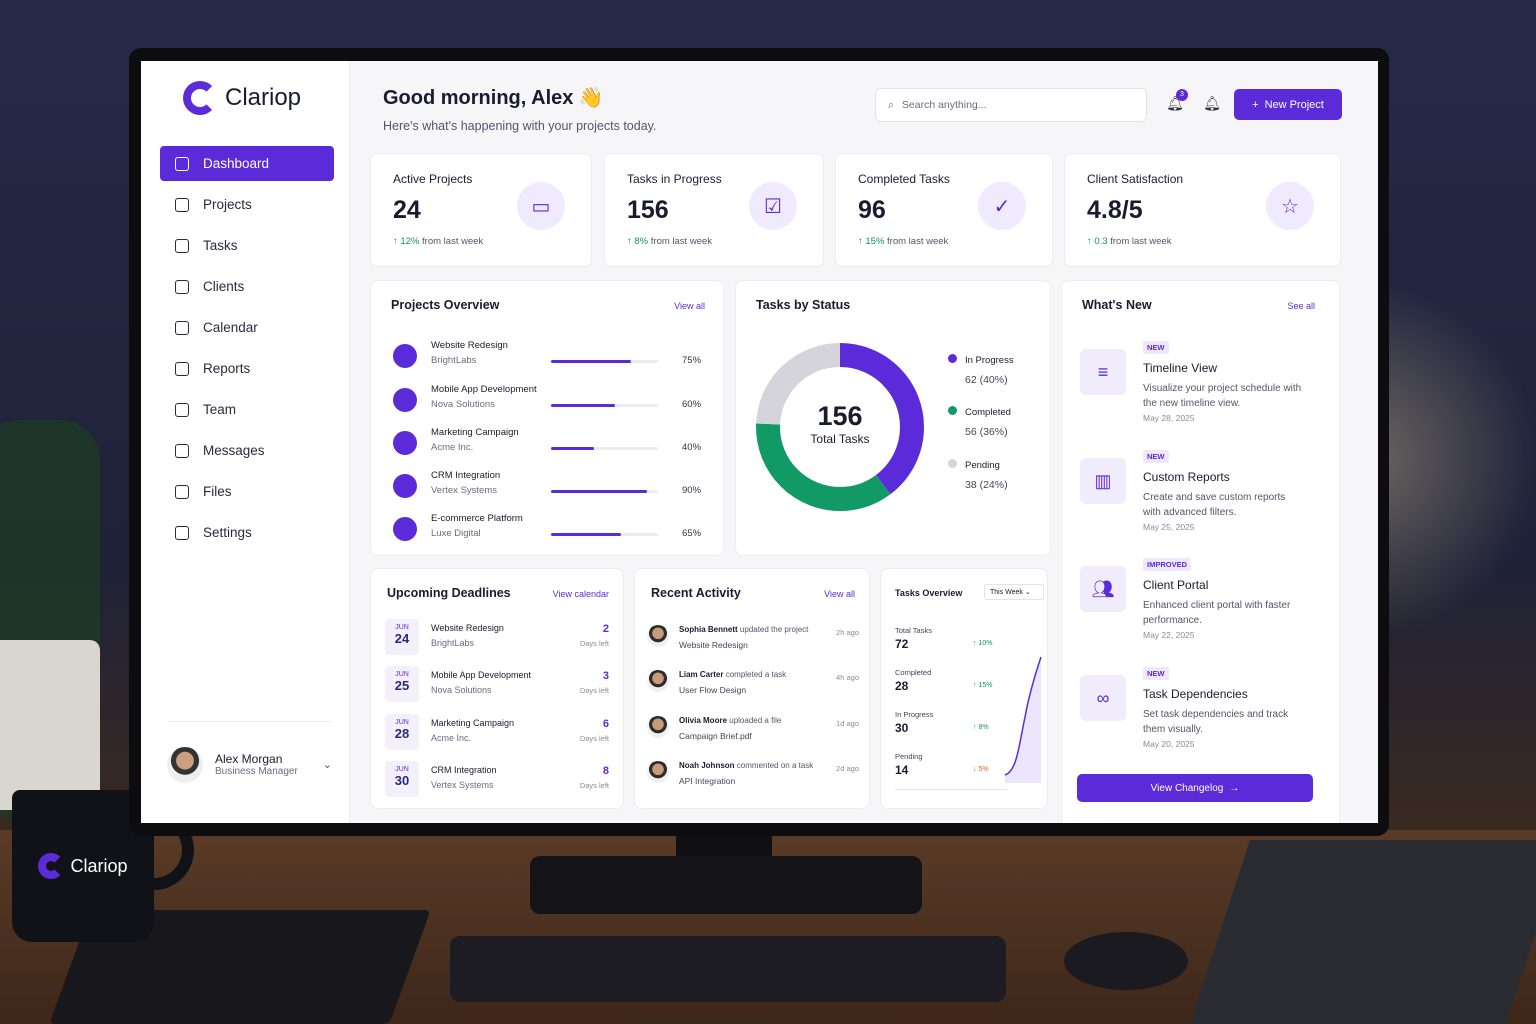 The height and width of the screenshot is (1024, 1536). What do you see at coordinates (249, 761) in the screenshot?
I see `user-menu: Alex Morgan Business Manager ⌄` at bounding box center [249, 761].